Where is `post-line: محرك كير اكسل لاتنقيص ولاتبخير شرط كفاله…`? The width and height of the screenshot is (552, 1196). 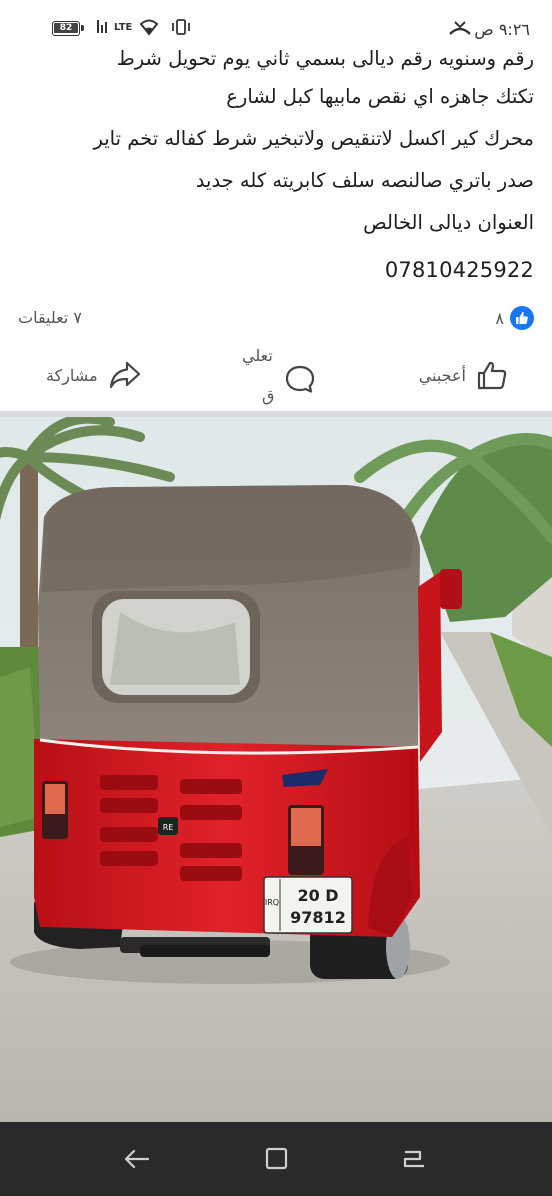 post-line: محرك كير اكسل لاتنقيص ولاتبخير شرط كفاله… is located at coordinates (313, 138).